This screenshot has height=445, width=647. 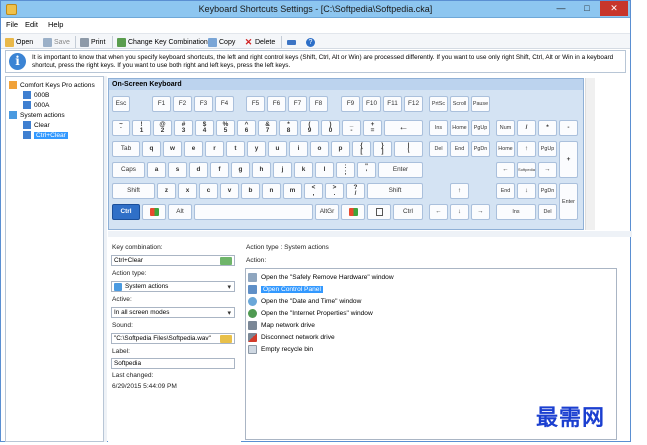 I want to click on key-o: o, so click(x=319, y=149).